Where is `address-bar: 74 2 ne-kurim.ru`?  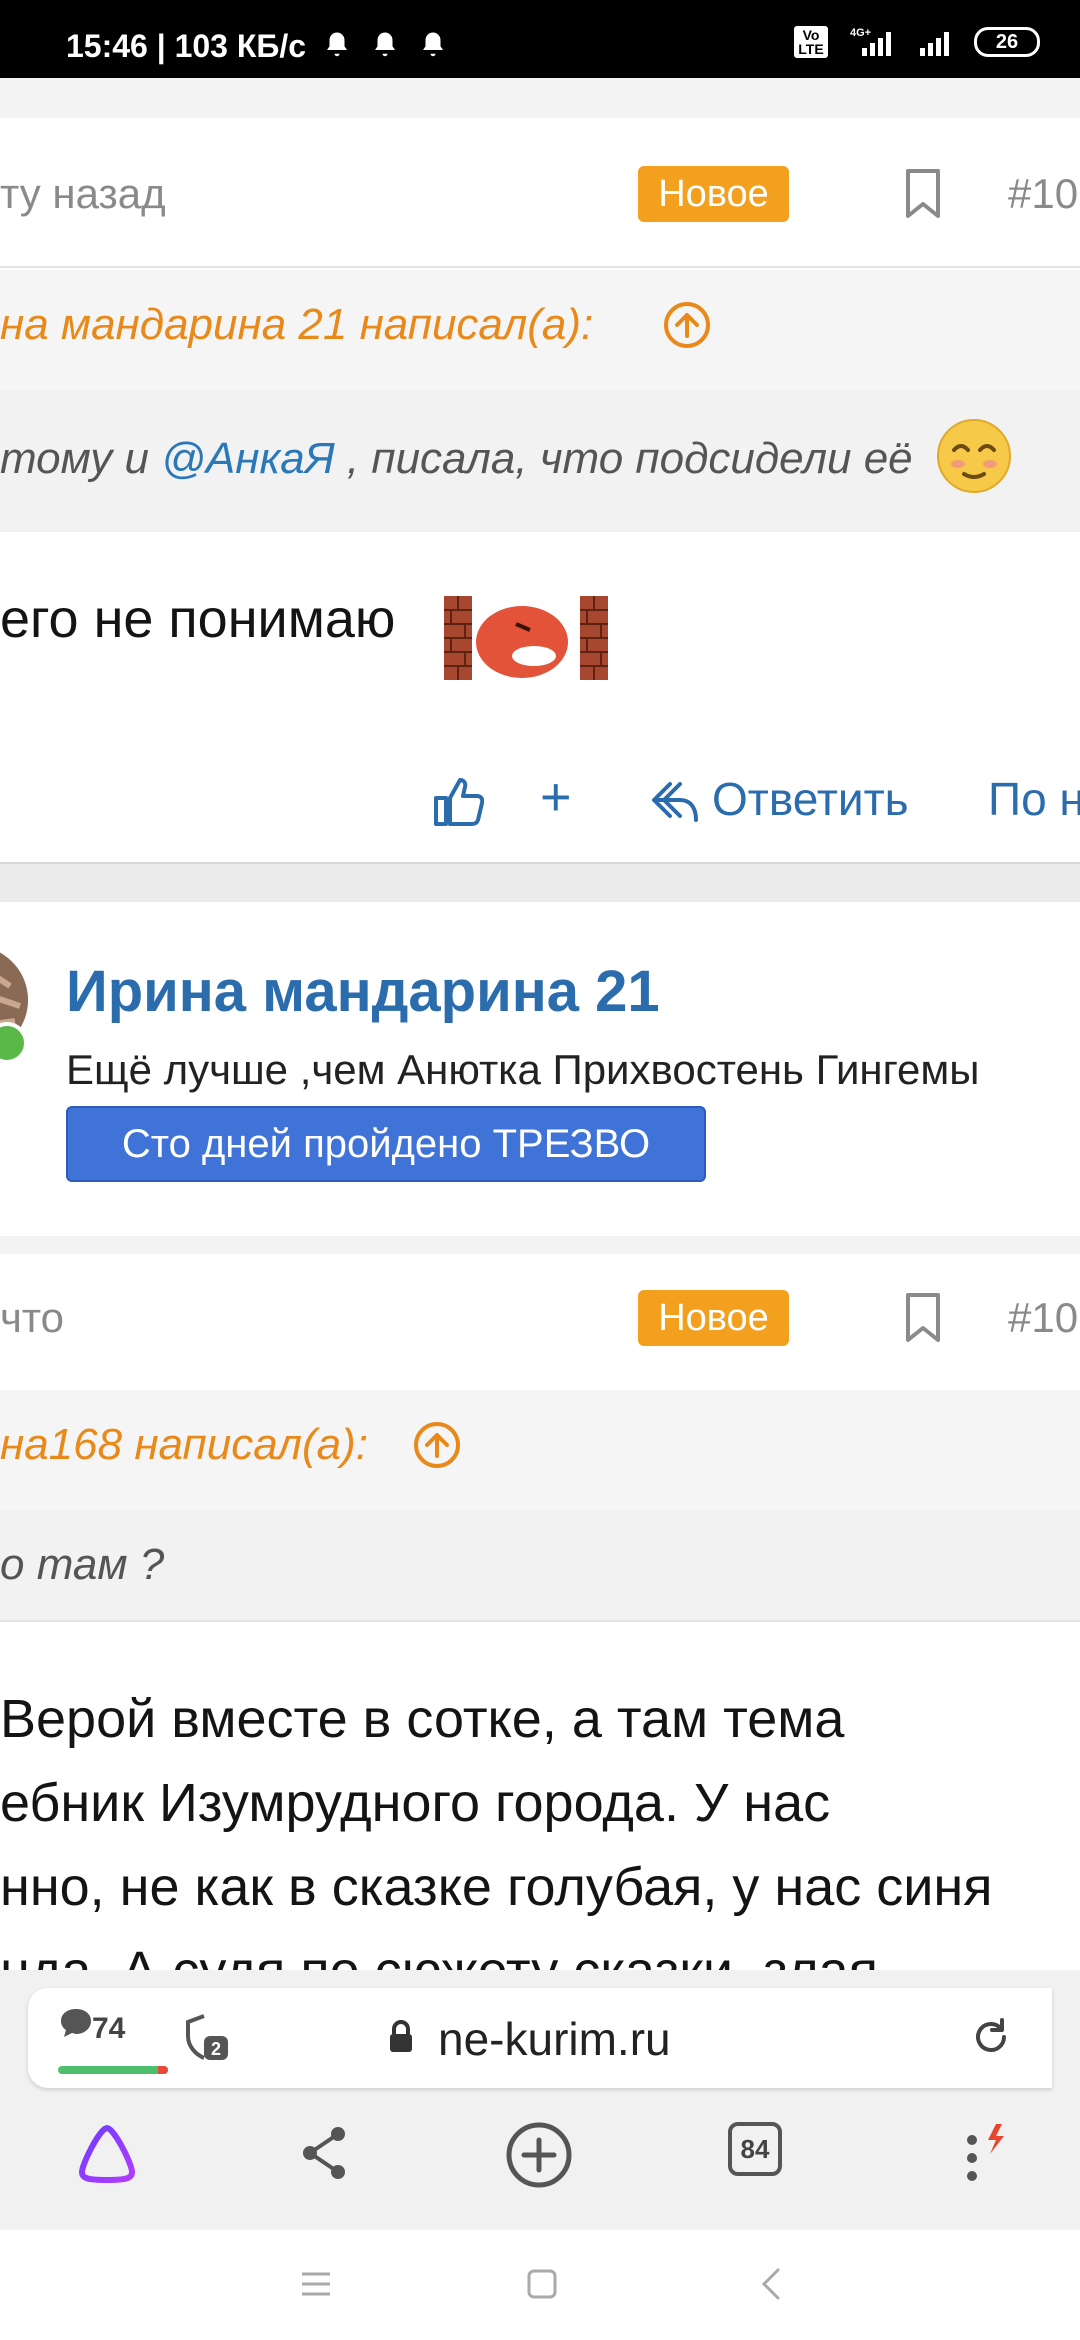 address-bar: 74 2 ne-kurim.ru is located at coordinates (540, 2038).